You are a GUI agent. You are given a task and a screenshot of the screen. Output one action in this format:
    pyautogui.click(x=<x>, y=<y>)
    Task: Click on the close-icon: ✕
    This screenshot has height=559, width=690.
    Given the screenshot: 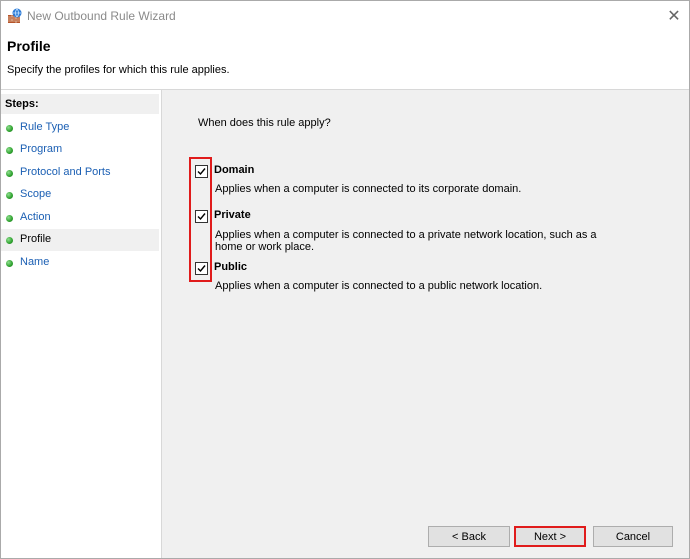 What is the action you would take?
    pyautogui.click(x=674, y=16)
    